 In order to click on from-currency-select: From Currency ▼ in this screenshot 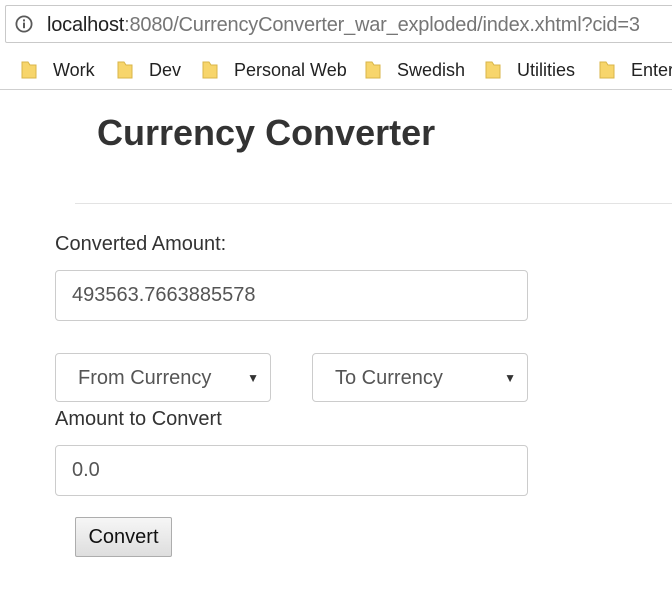, I will do `click(163, 377)`.